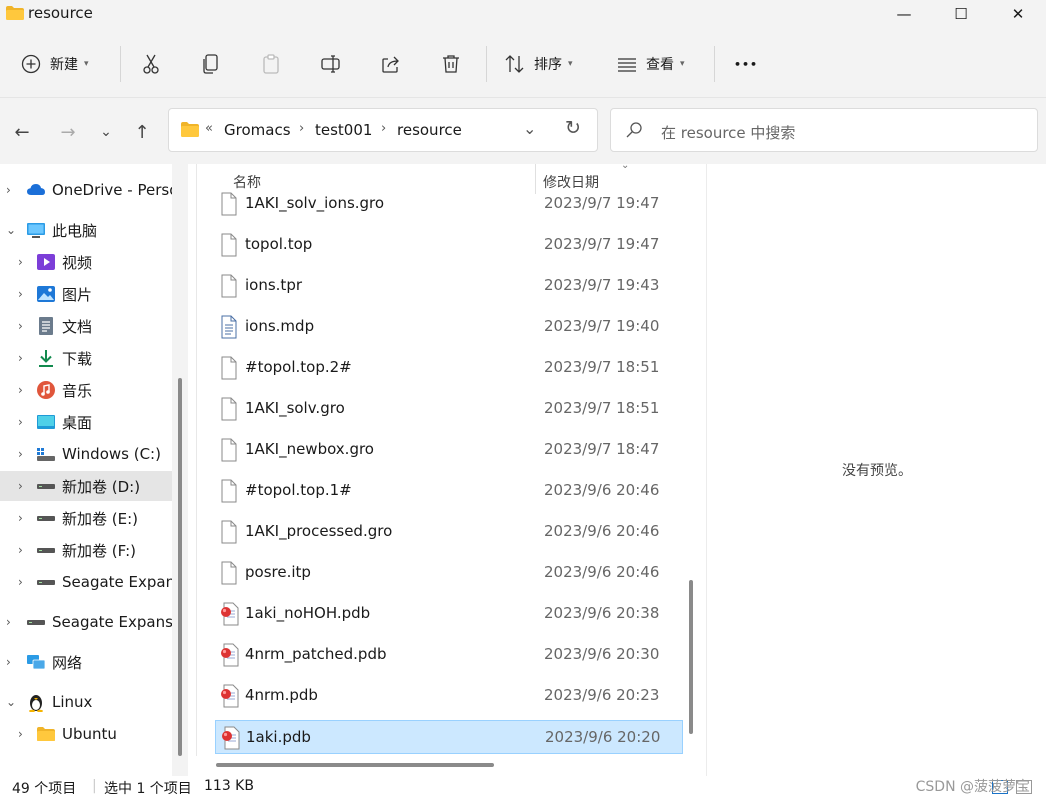  I want to click on up-button: ↑, so click(142, 132).